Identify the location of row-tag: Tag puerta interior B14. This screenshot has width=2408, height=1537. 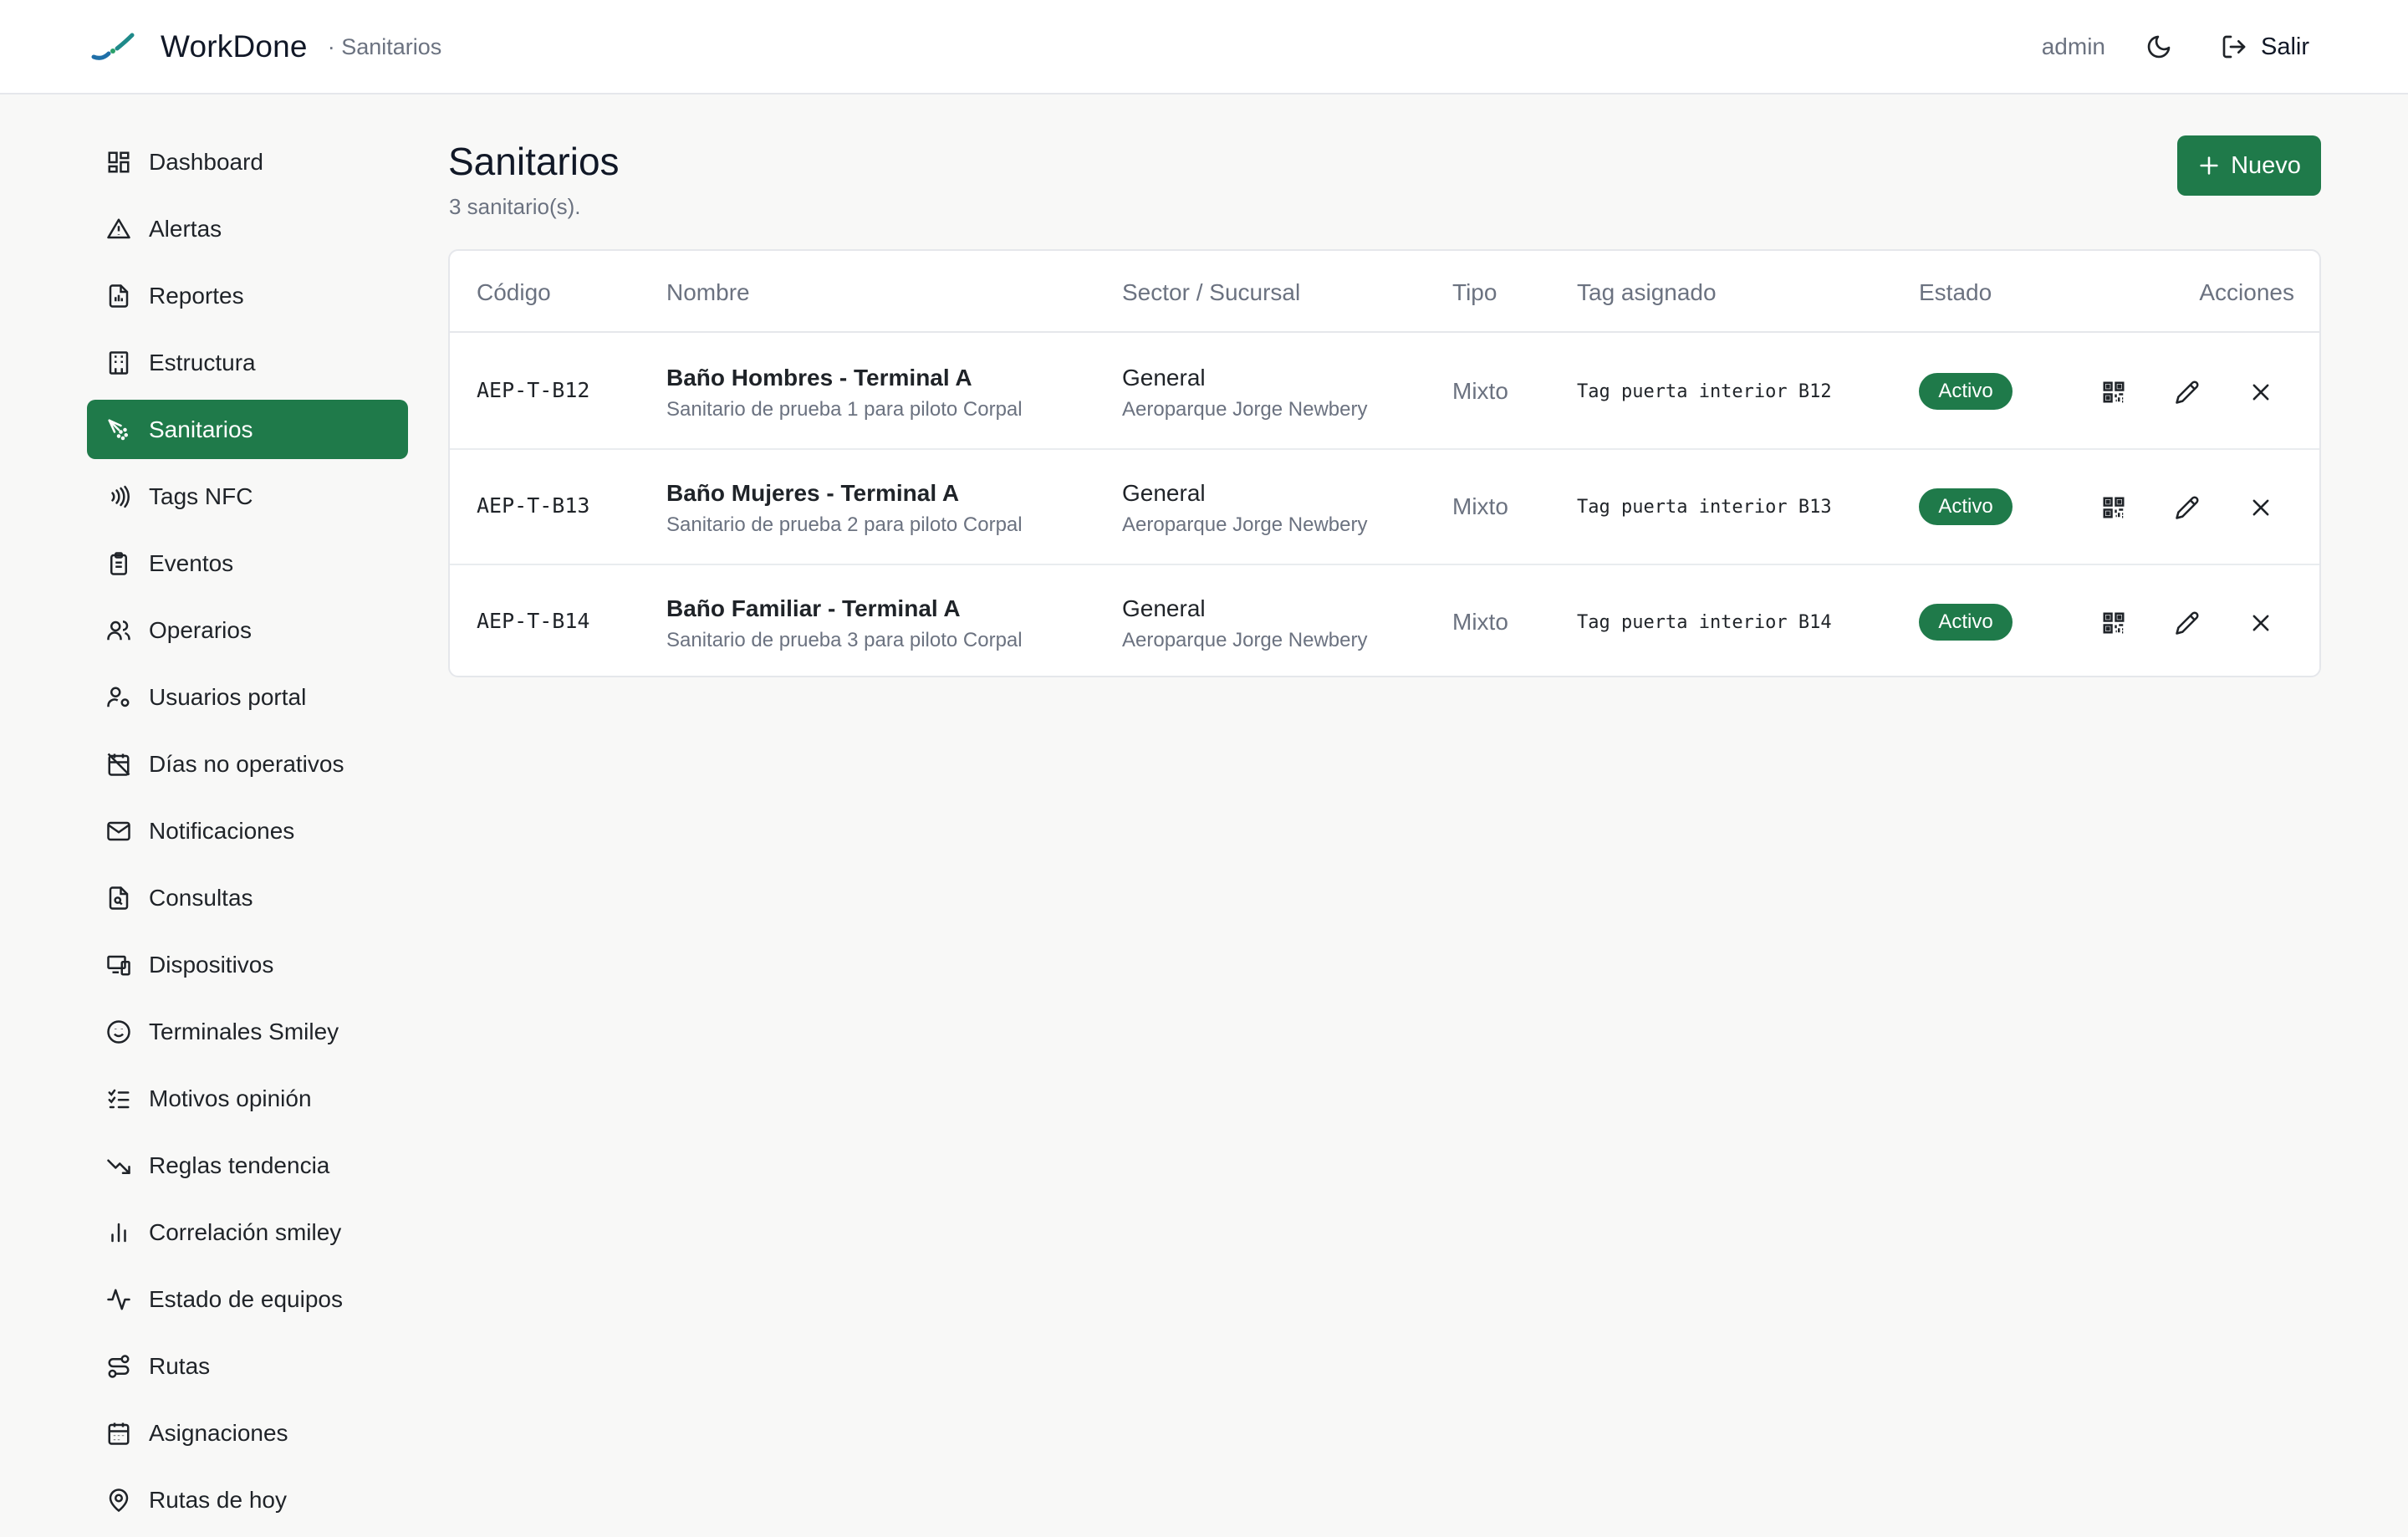
(1705, 622).